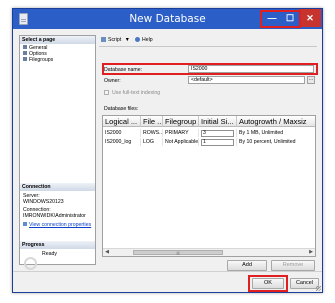  I want to click on cancel-button: Cancel, so click(304, 283).